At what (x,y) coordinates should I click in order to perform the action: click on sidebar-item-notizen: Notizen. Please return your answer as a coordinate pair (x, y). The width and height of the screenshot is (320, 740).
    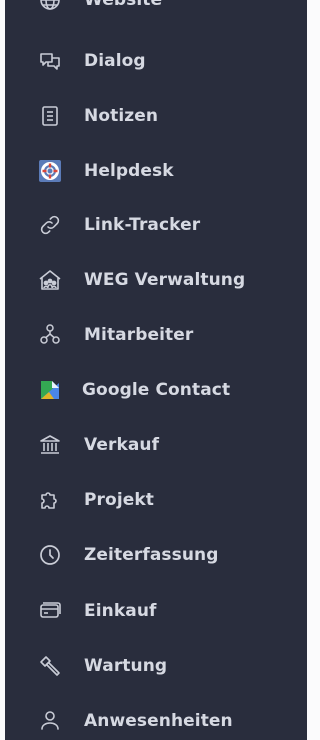
    Looking at the image, I should click on (156, 116).